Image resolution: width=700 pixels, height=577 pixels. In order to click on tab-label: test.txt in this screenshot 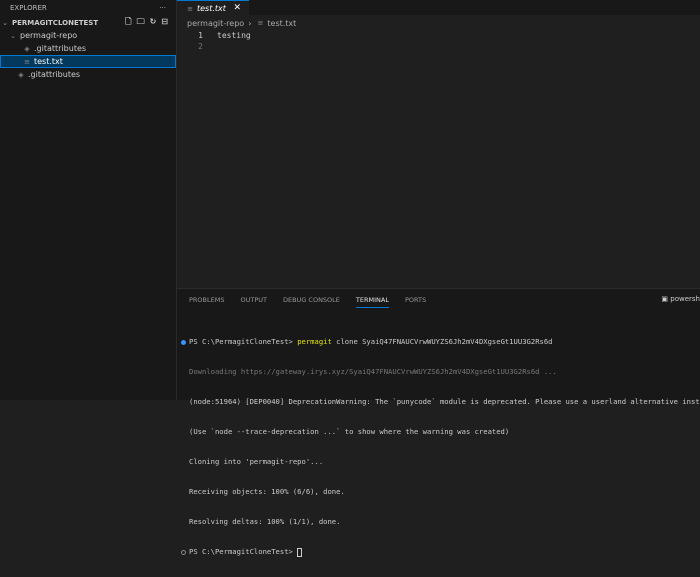, I will do `click(211, 8)`.